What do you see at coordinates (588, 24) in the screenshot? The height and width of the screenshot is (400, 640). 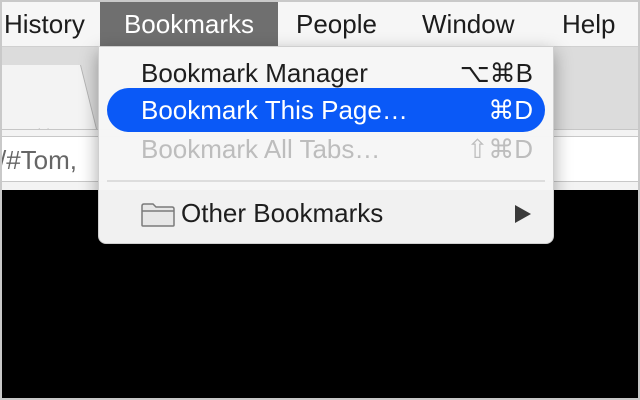 I see `menu-help: Help` at bounding box center [588, 24].